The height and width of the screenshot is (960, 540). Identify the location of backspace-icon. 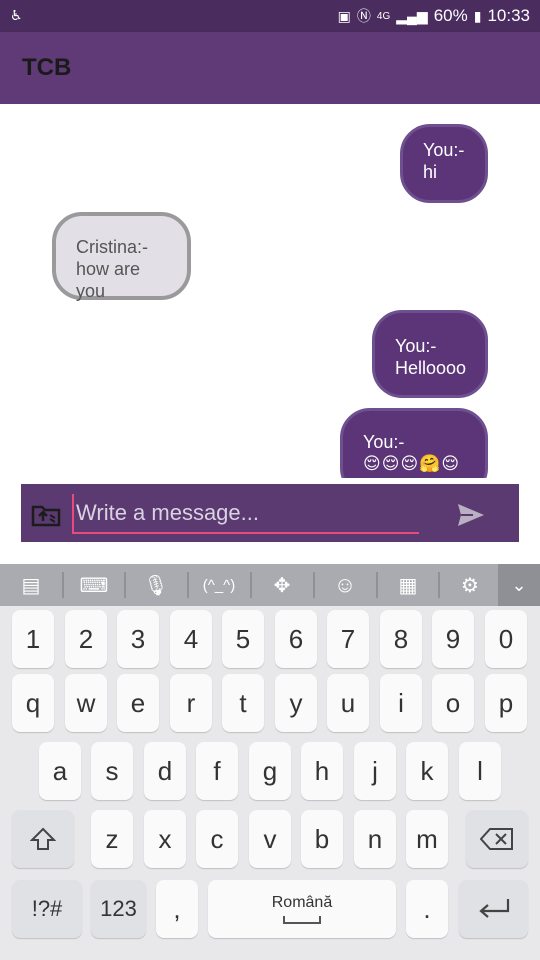
(496, 839).